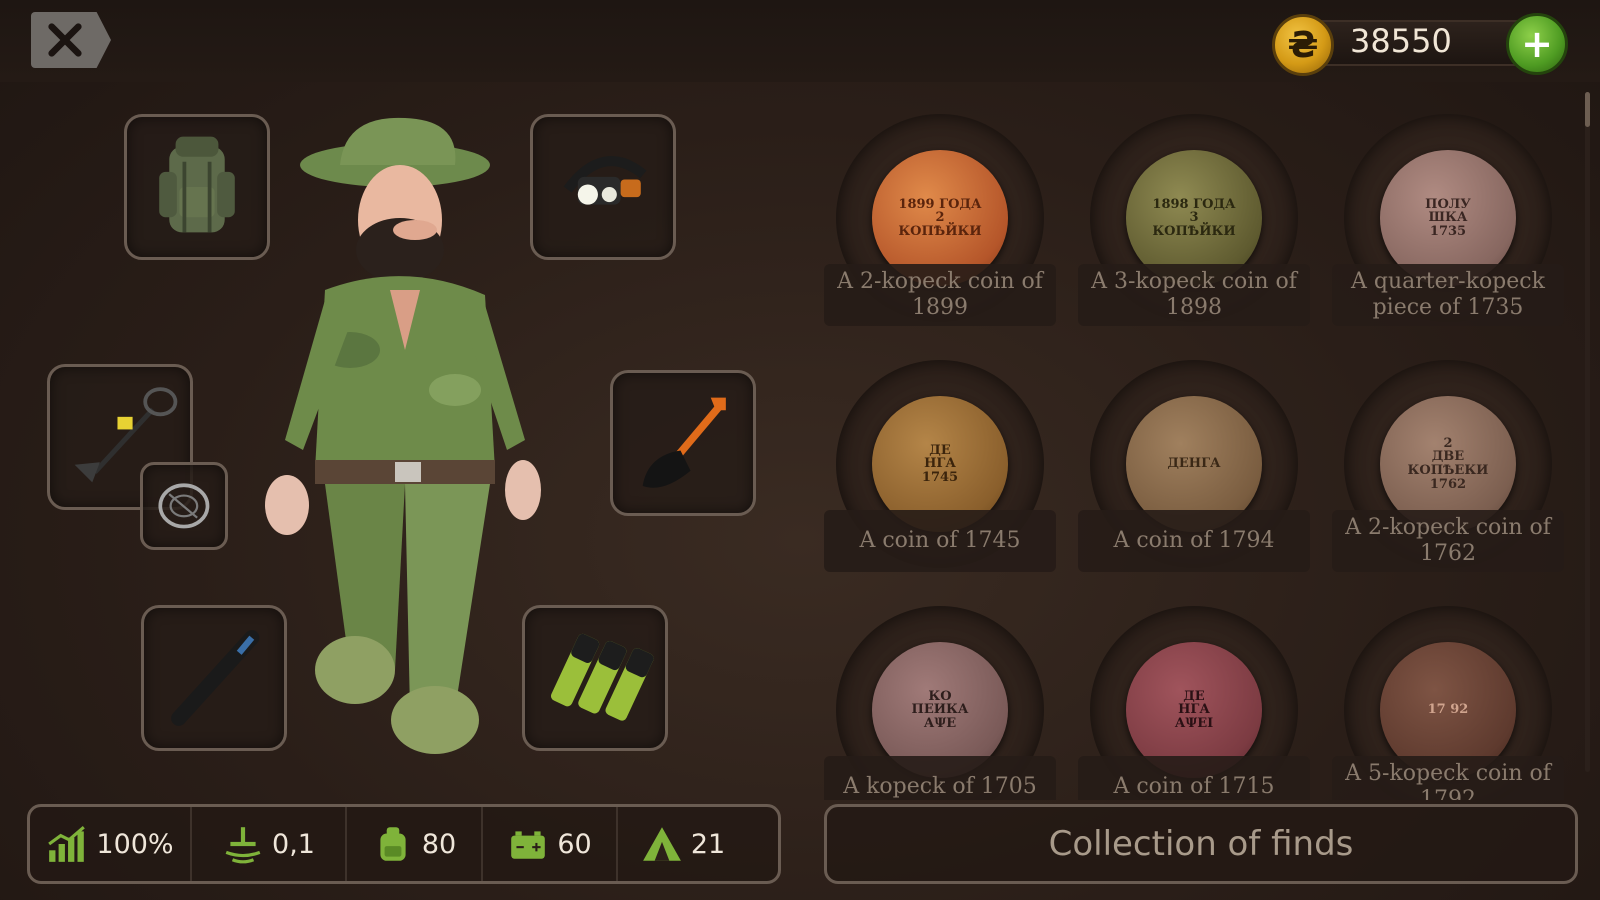 This screenshot has height=900, width=1600. I want to click on stat-level: 100%, so click(111, 844).